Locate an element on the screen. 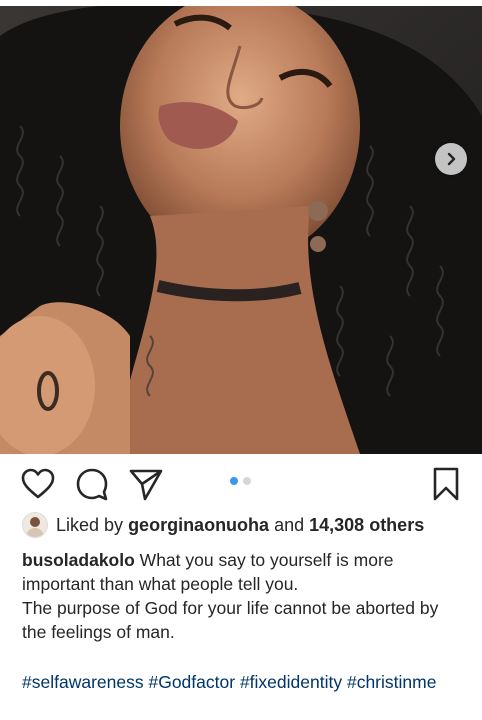 The width and height of the screenshot is (482, 720). post-action-bar is located at coordinates (241, 485).